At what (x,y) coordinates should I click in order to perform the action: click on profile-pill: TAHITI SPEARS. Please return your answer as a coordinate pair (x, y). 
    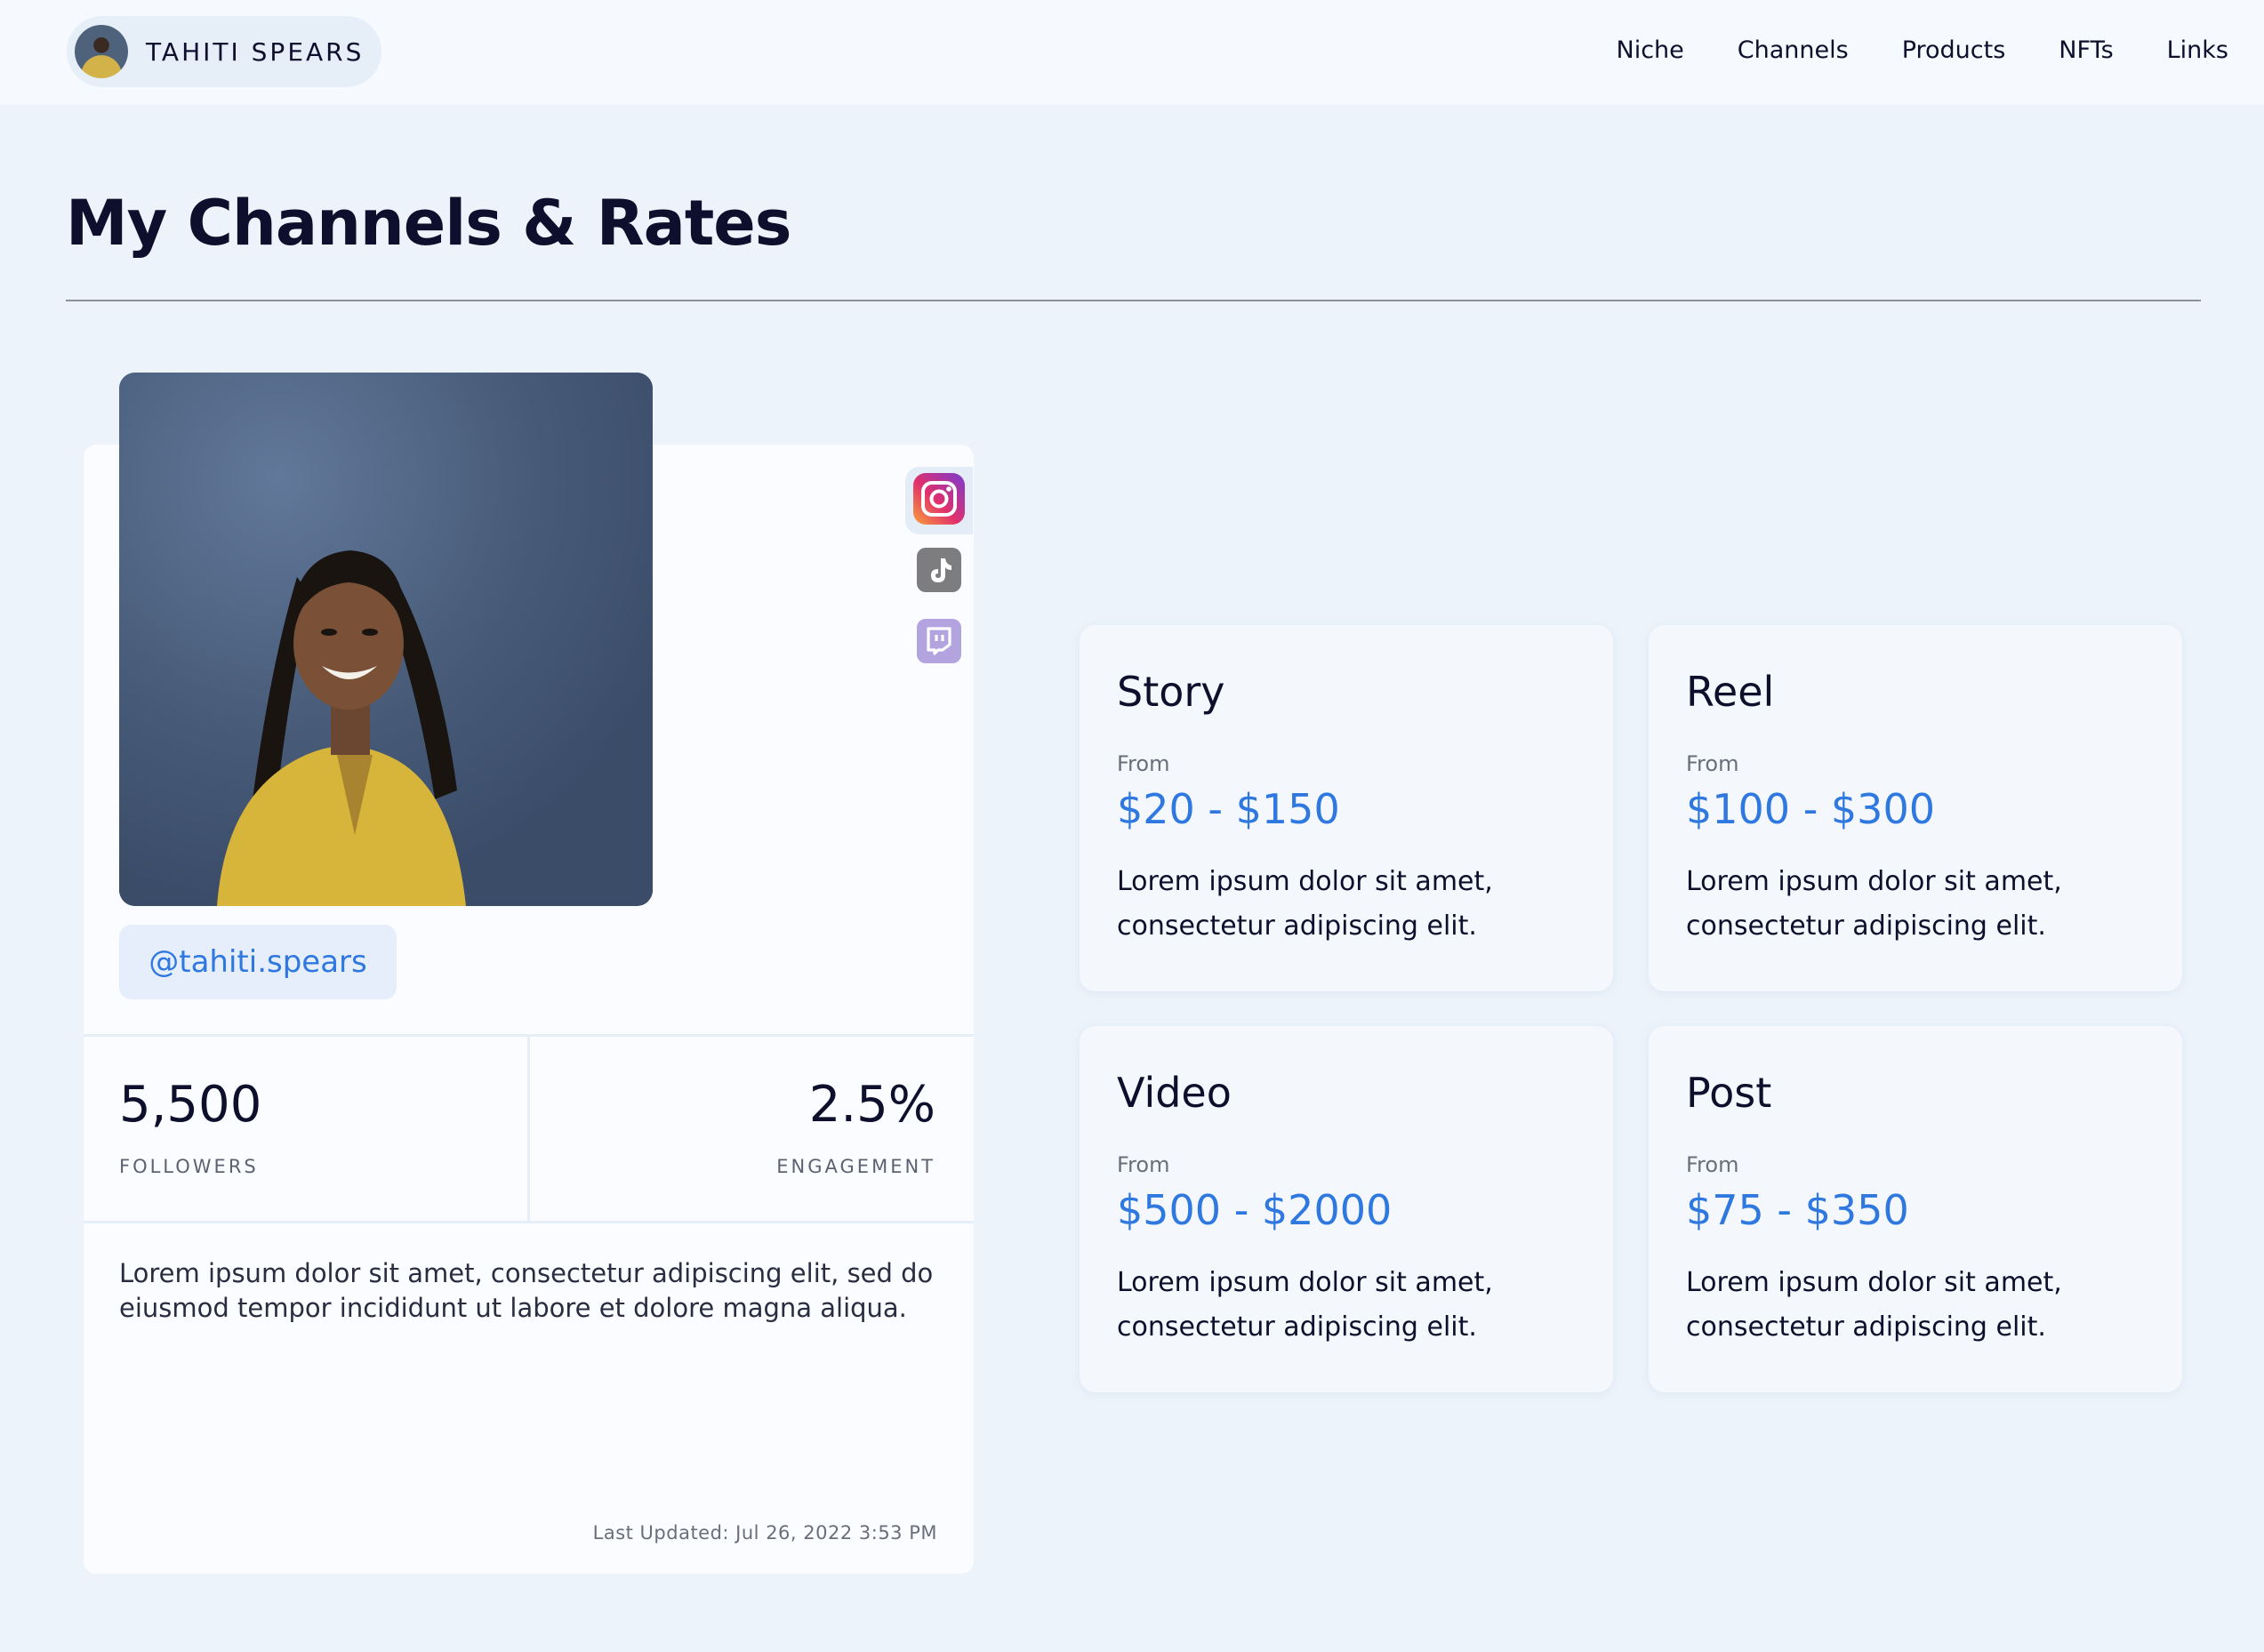
    Looking at the image, I should click on (224, 52).